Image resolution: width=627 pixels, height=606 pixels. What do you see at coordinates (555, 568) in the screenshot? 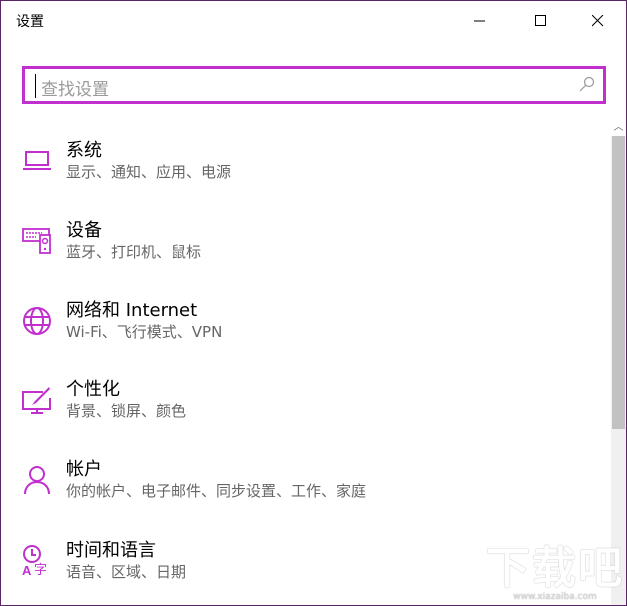
I see `watermark-logo: 下载吧` at bounding box center [555, 568].